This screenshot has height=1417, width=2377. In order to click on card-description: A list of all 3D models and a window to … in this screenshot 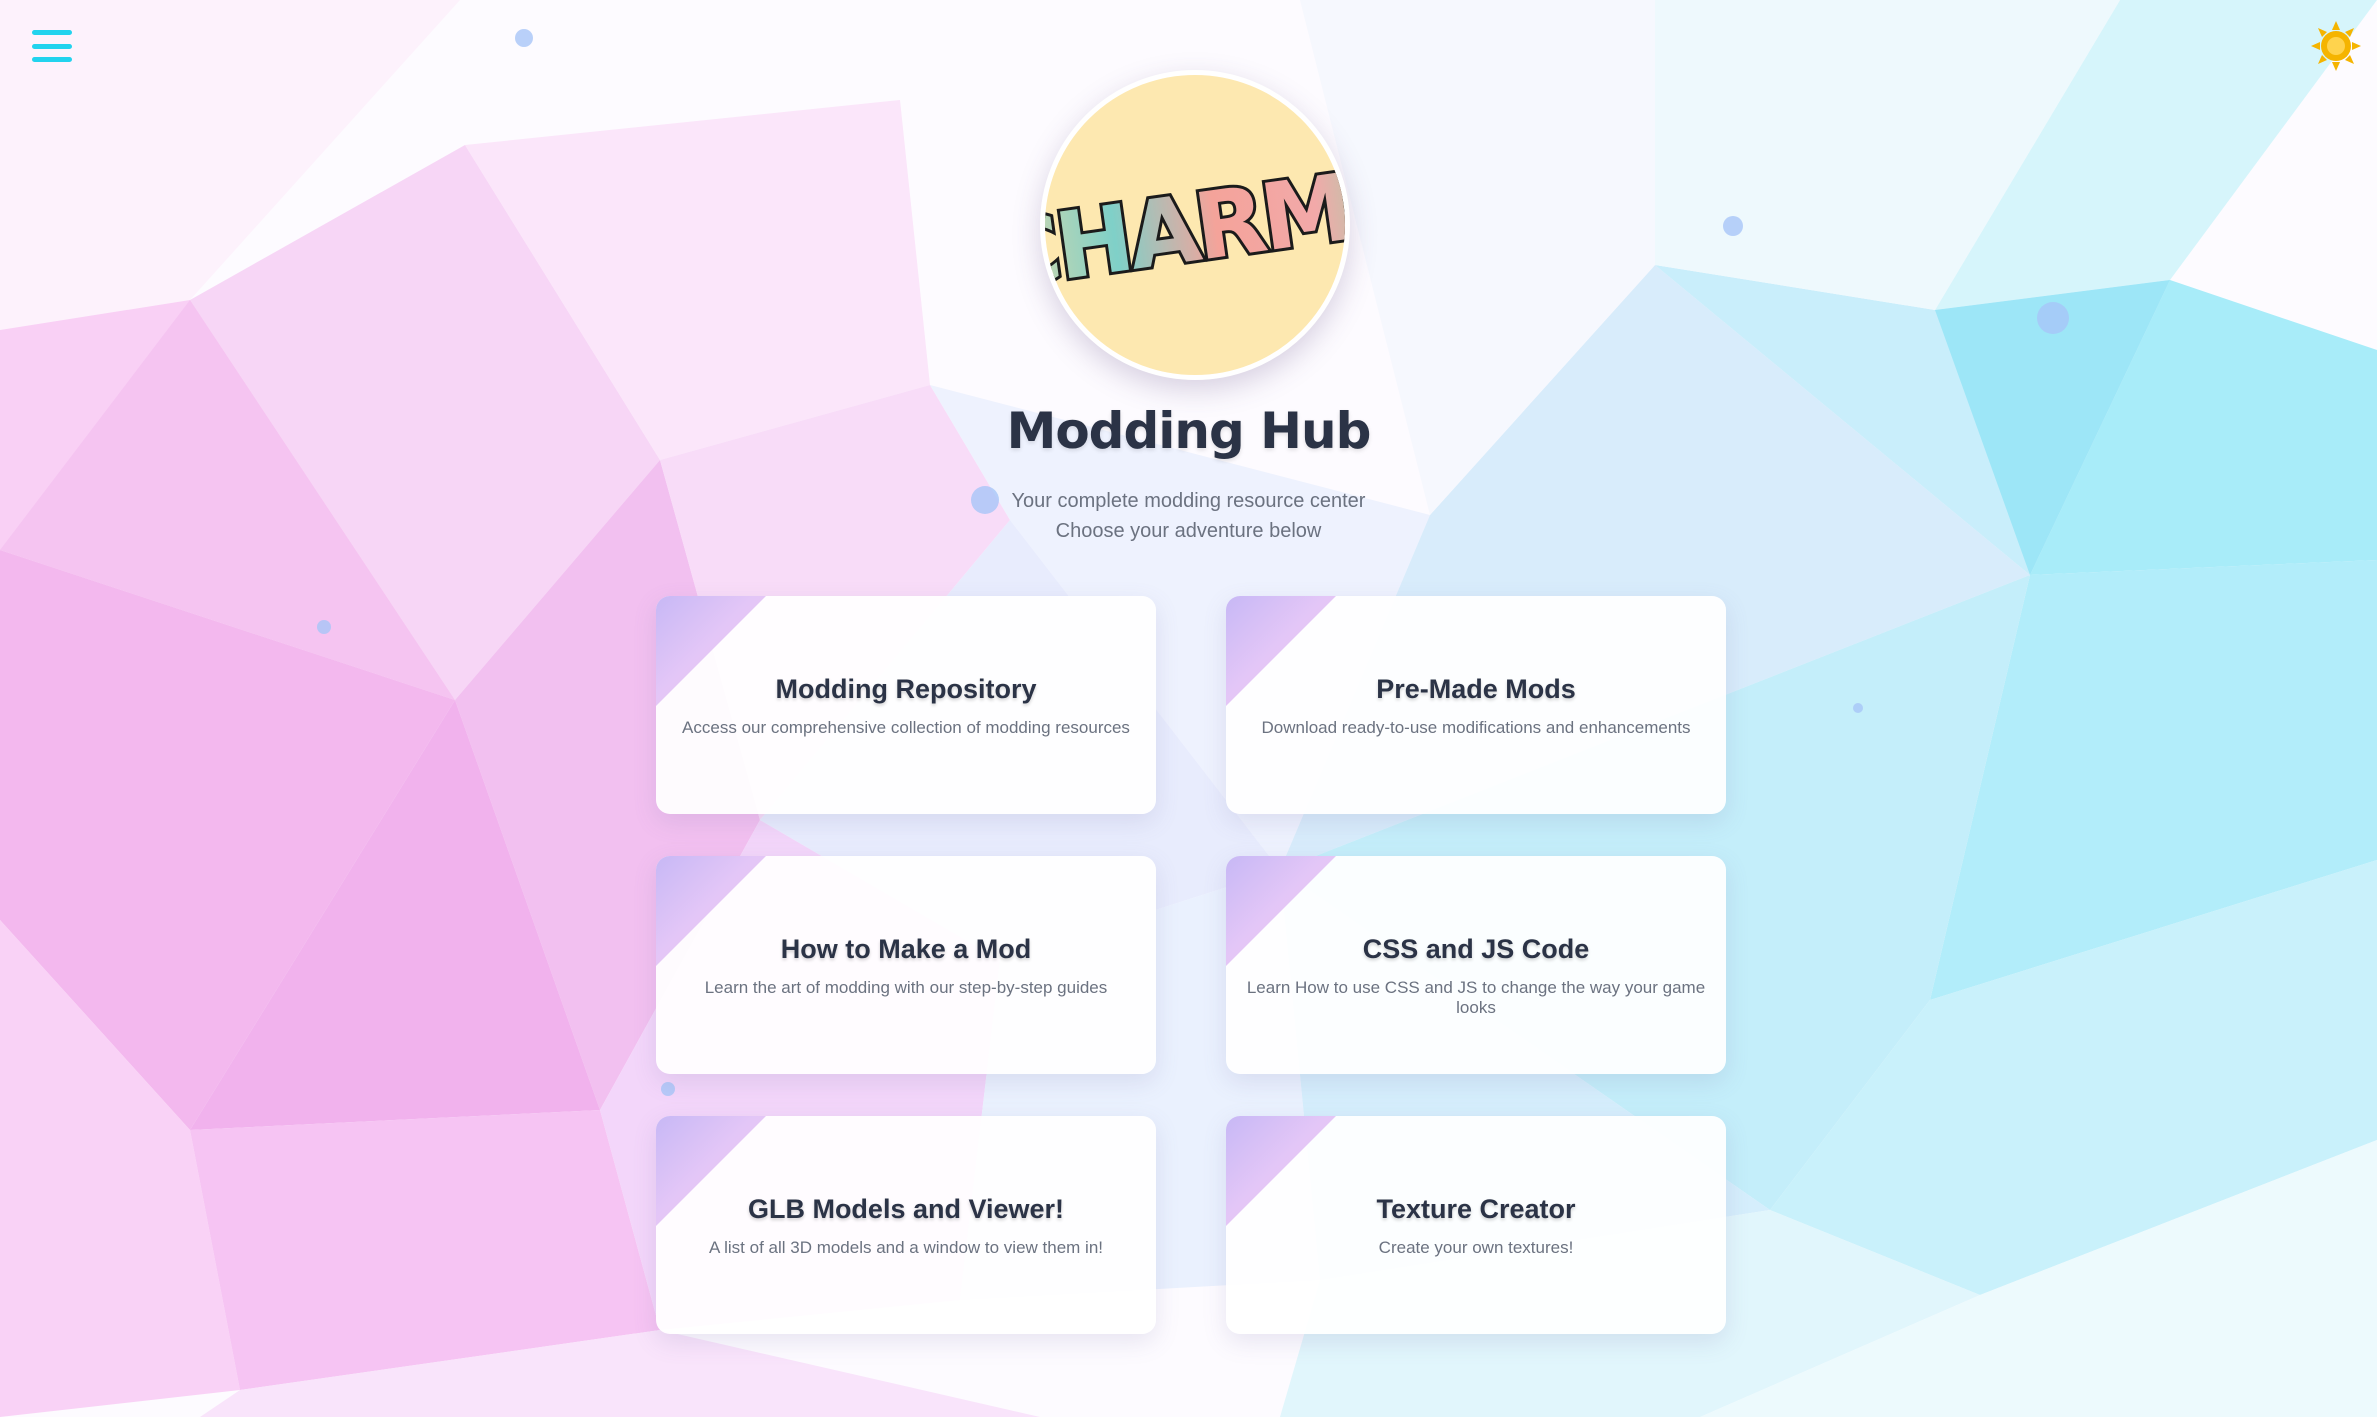, I will do `click(906, 1247)`.